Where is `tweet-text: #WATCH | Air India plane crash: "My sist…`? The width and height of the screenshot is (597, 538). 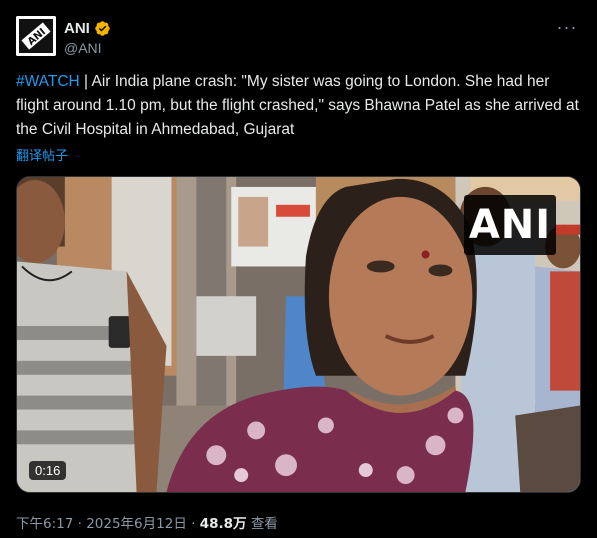
tweet-text: #WATCH | Air India plane crash: "My sist… is located at coordinates (301, 106).